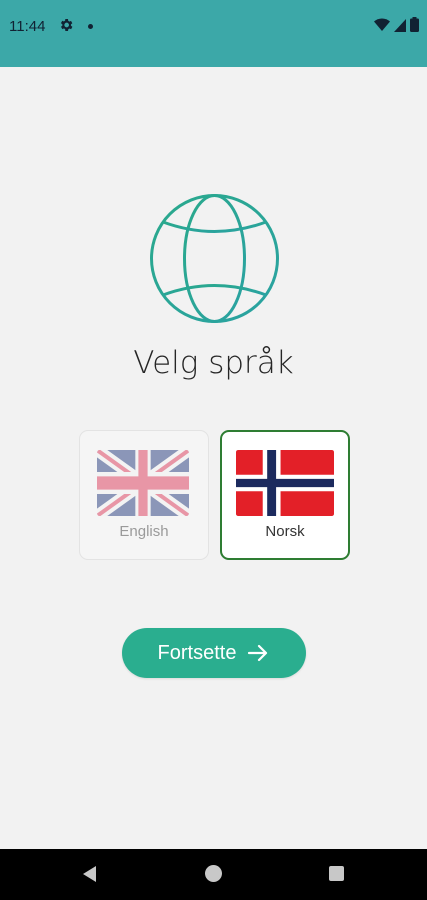  Describe the element at coordinates (214, 258) in the screenshot. I see `globe-icon` at that location.